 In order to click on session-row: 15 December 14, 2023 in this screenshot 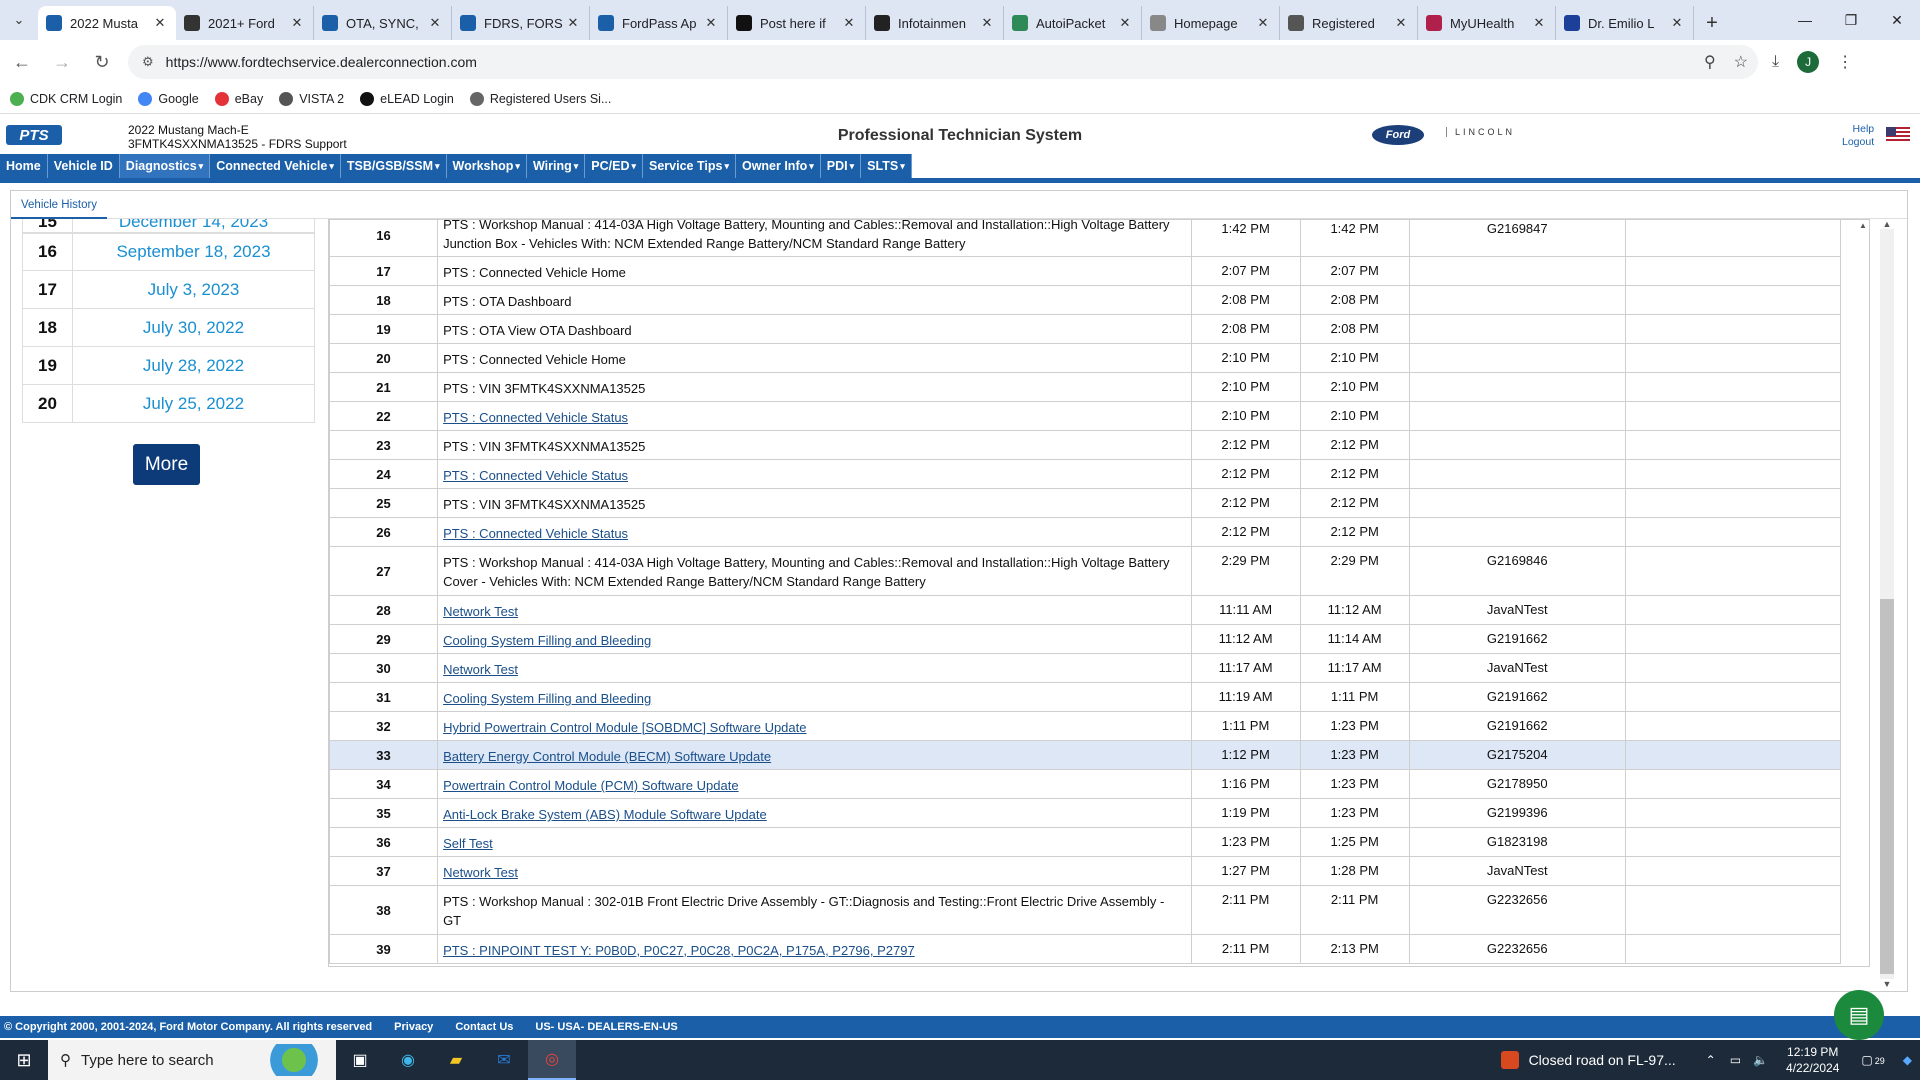, I will do `click(168, 226)`.